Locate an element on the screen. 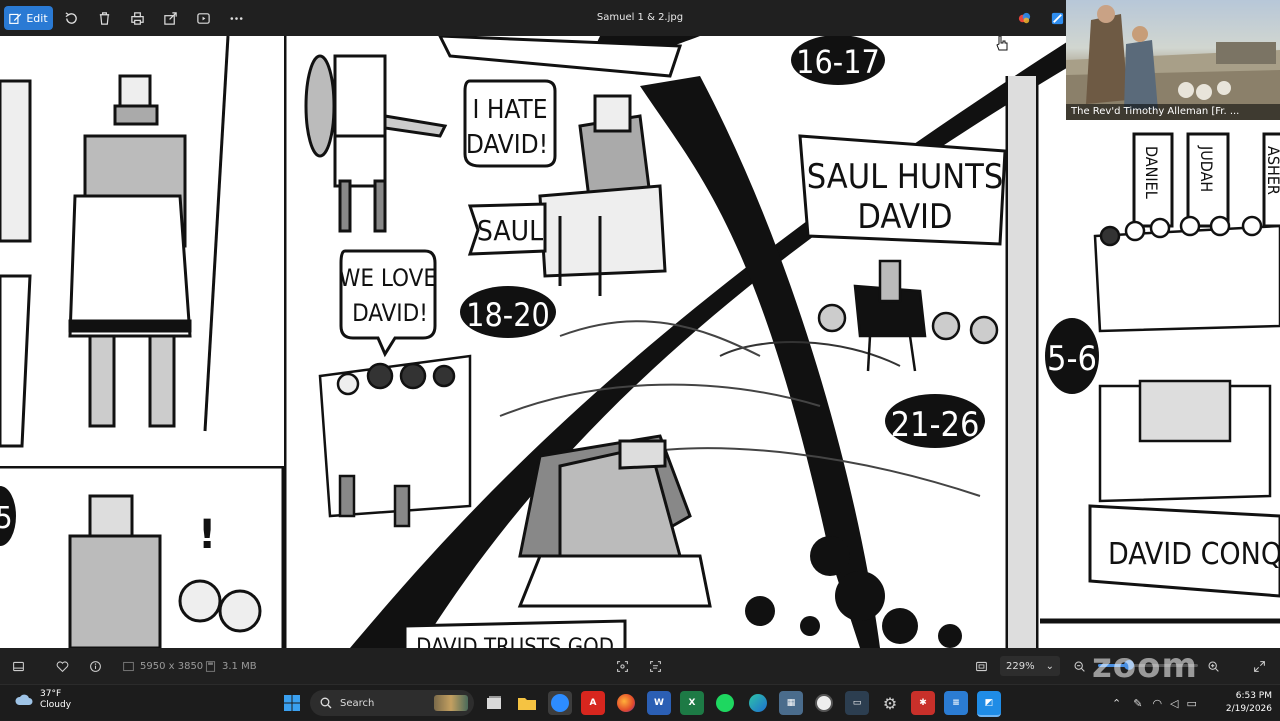  tribe-flags: DANIEL JUDAH ASHER is located at coordinates (1206, 180).